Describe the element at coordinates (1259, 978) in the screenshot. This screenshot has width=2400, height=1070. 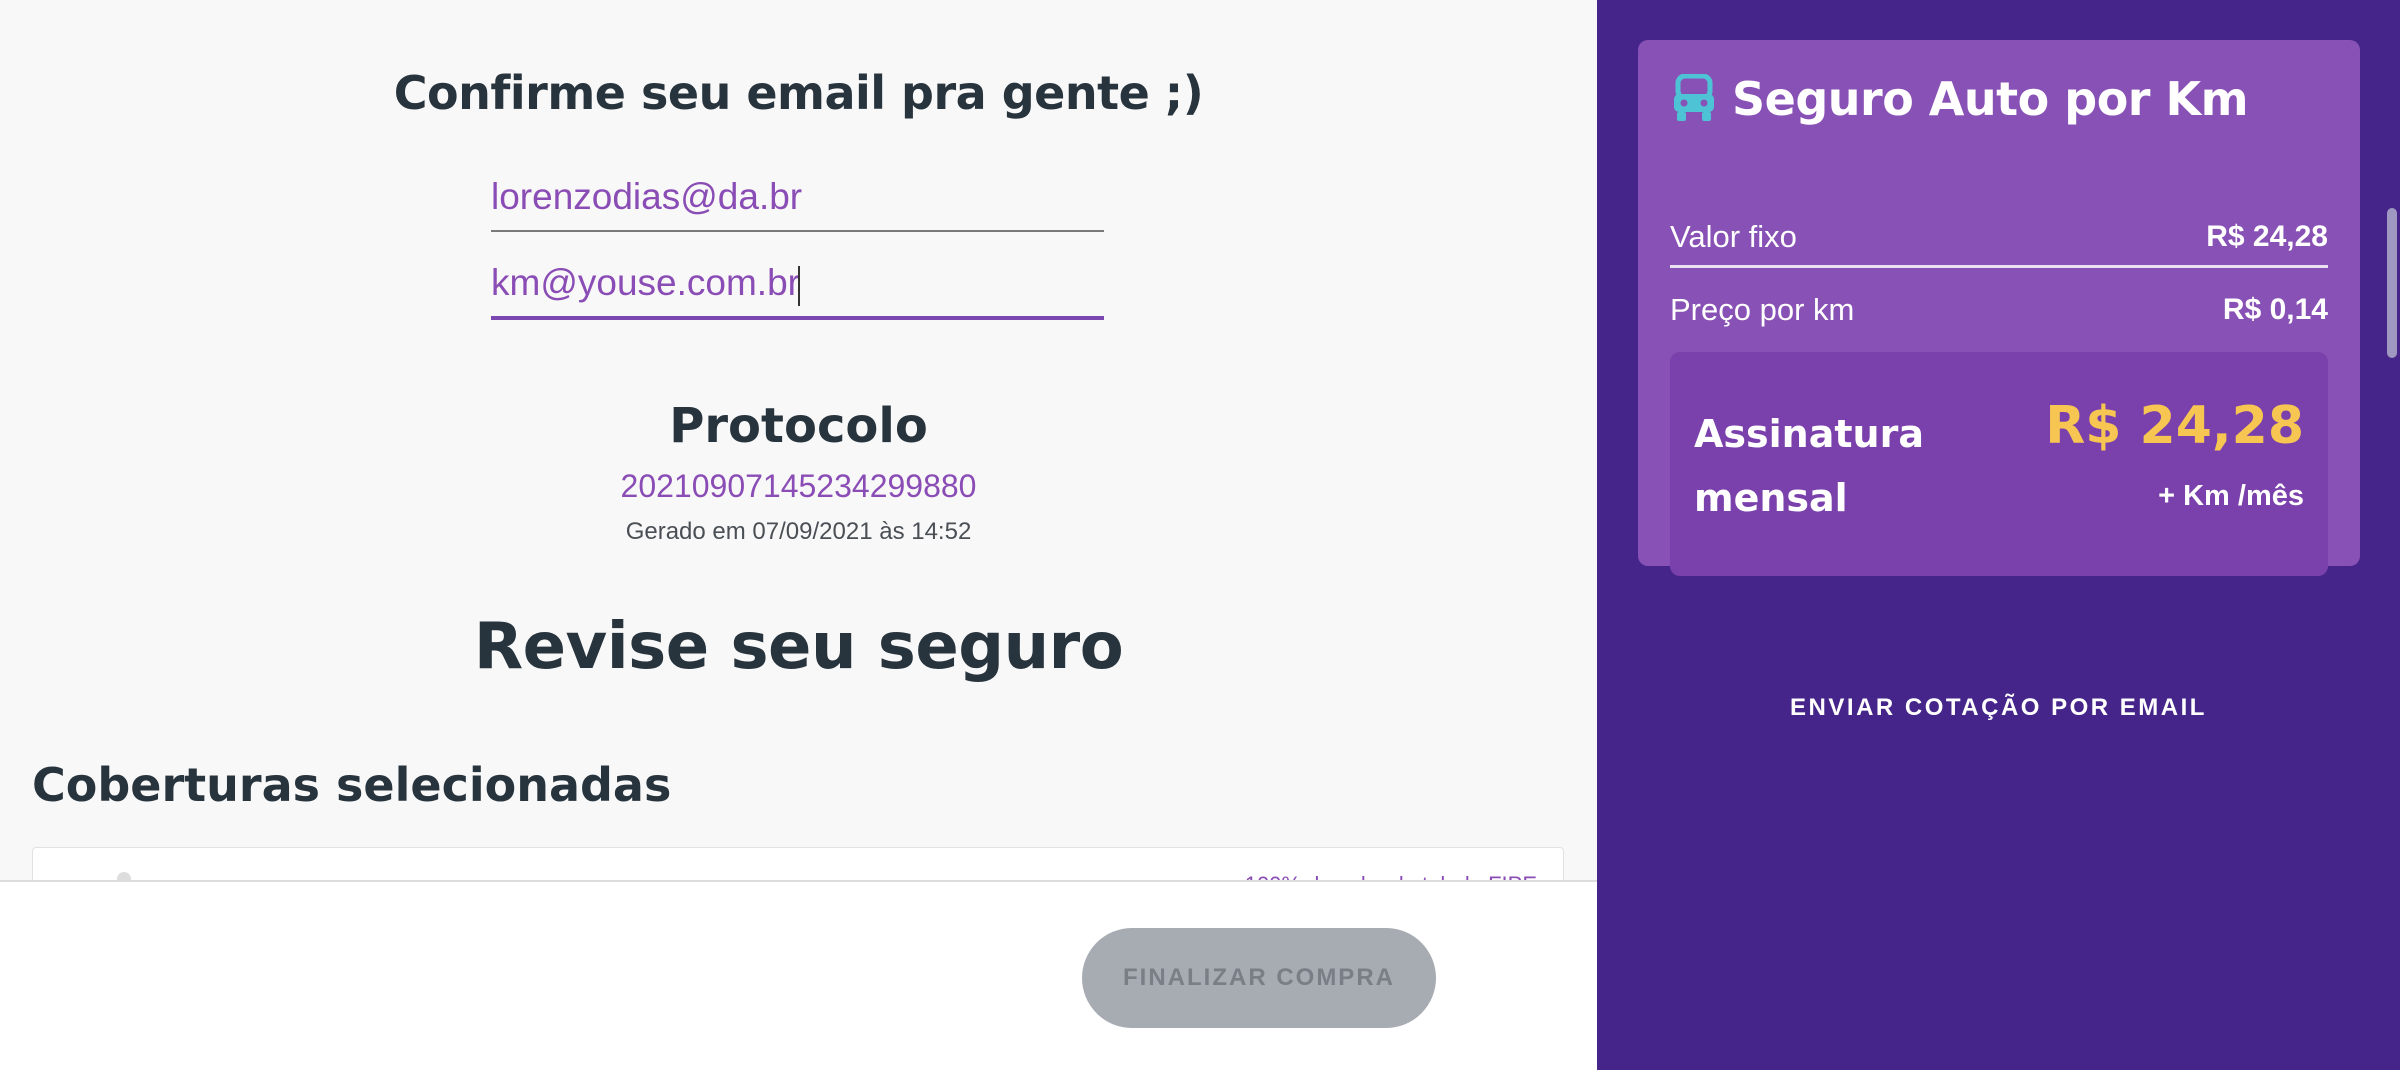
I see `finish-purchase-button: FINALIZAR COMPRA` at that location.